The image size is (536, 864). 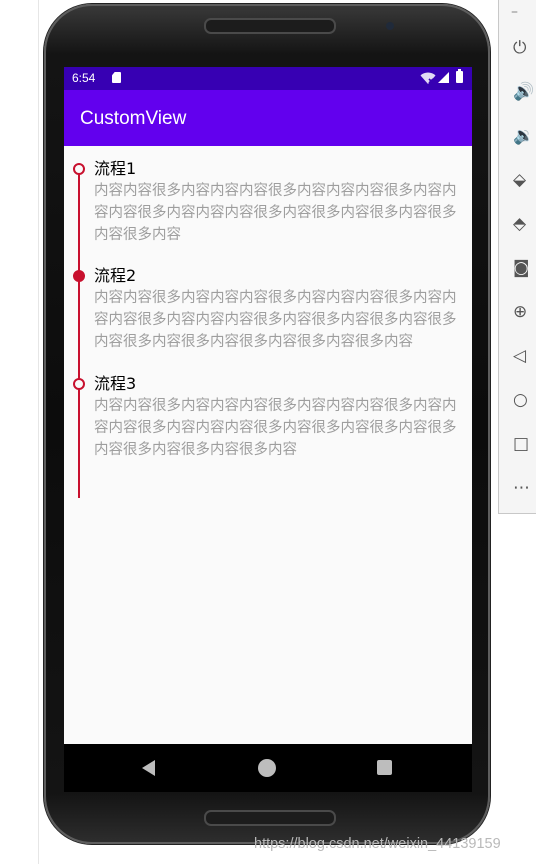 What do you see at coordinates (133, 118) in the screenshot?
I see `app-title: CustomView` at bounding box center [133, 118].